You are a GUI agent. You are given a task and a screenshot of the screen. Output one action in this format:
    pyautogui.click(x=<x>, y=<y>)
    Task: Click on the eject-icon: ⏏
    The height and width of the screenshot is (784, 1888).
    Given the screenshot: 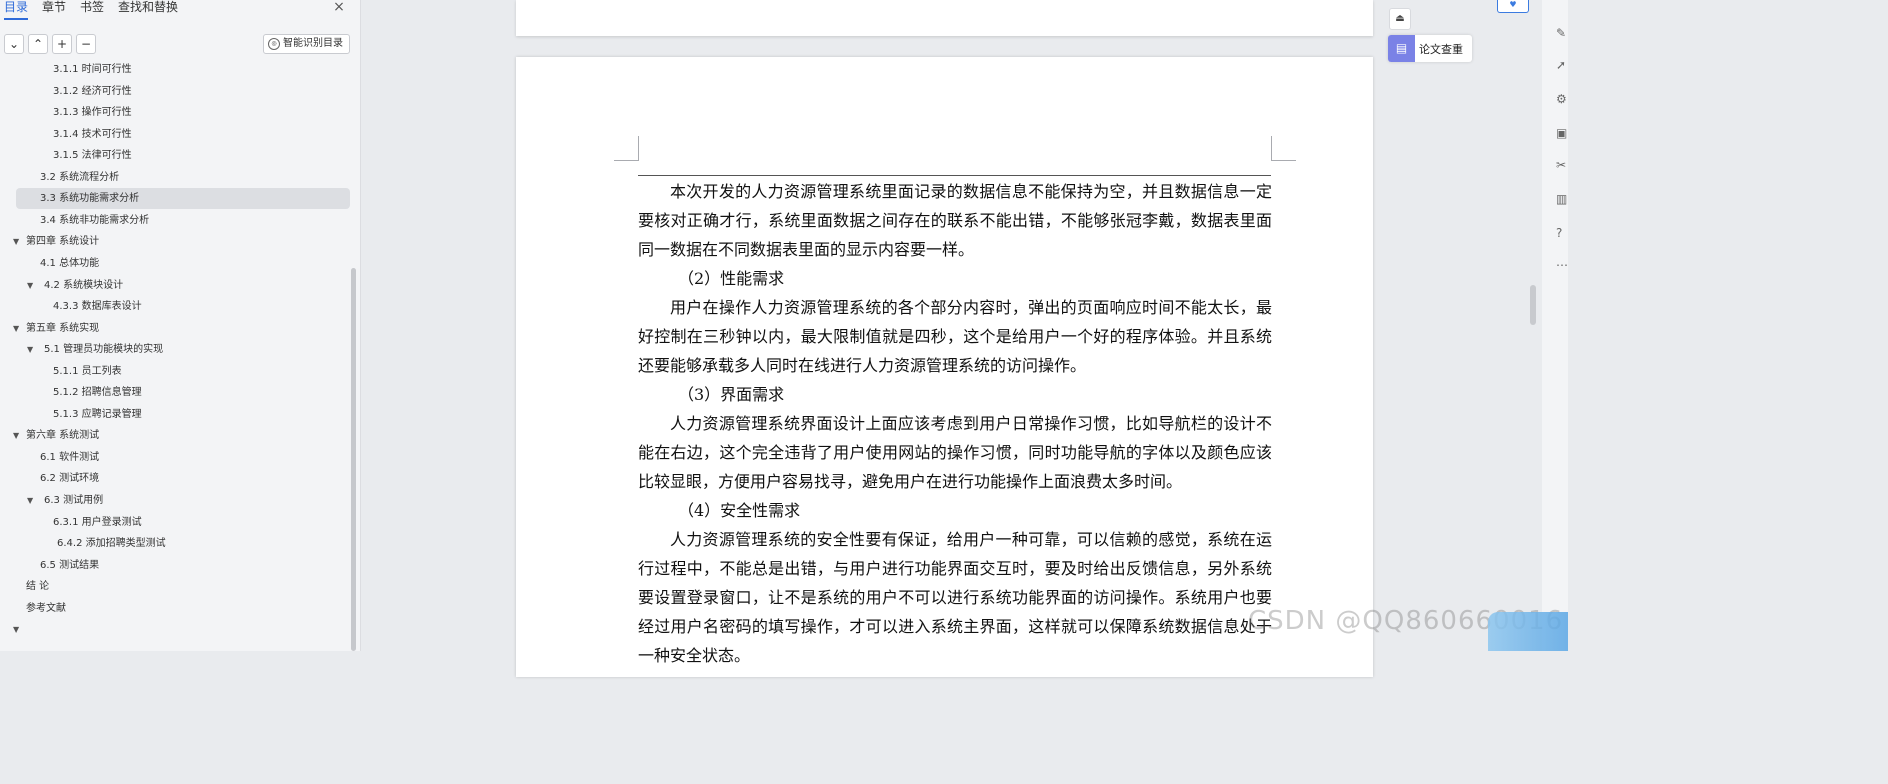 What is the action you would take?
    pyautogui.click(x=1400, y=18)
    